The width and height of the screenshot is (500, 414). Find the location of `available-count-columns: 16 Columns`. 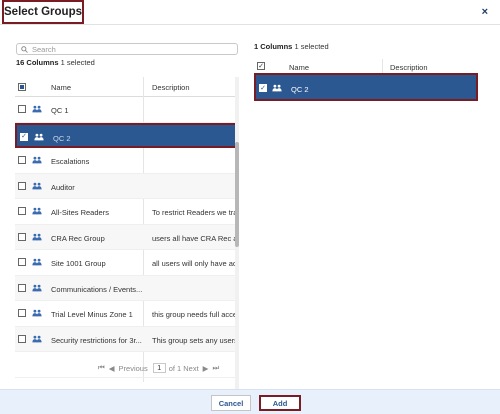

available-count-columns: 16 Columns is located at coordinates (37, 62).